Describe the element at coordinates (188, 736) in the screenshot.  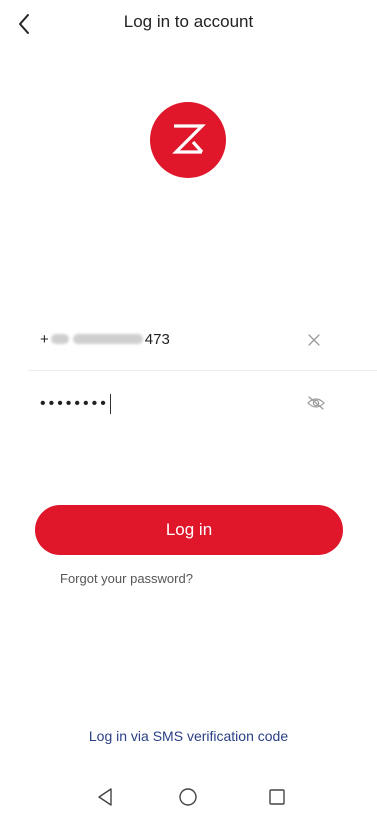
I see `sms-login-link: Log in via SMS verification code` at that location.